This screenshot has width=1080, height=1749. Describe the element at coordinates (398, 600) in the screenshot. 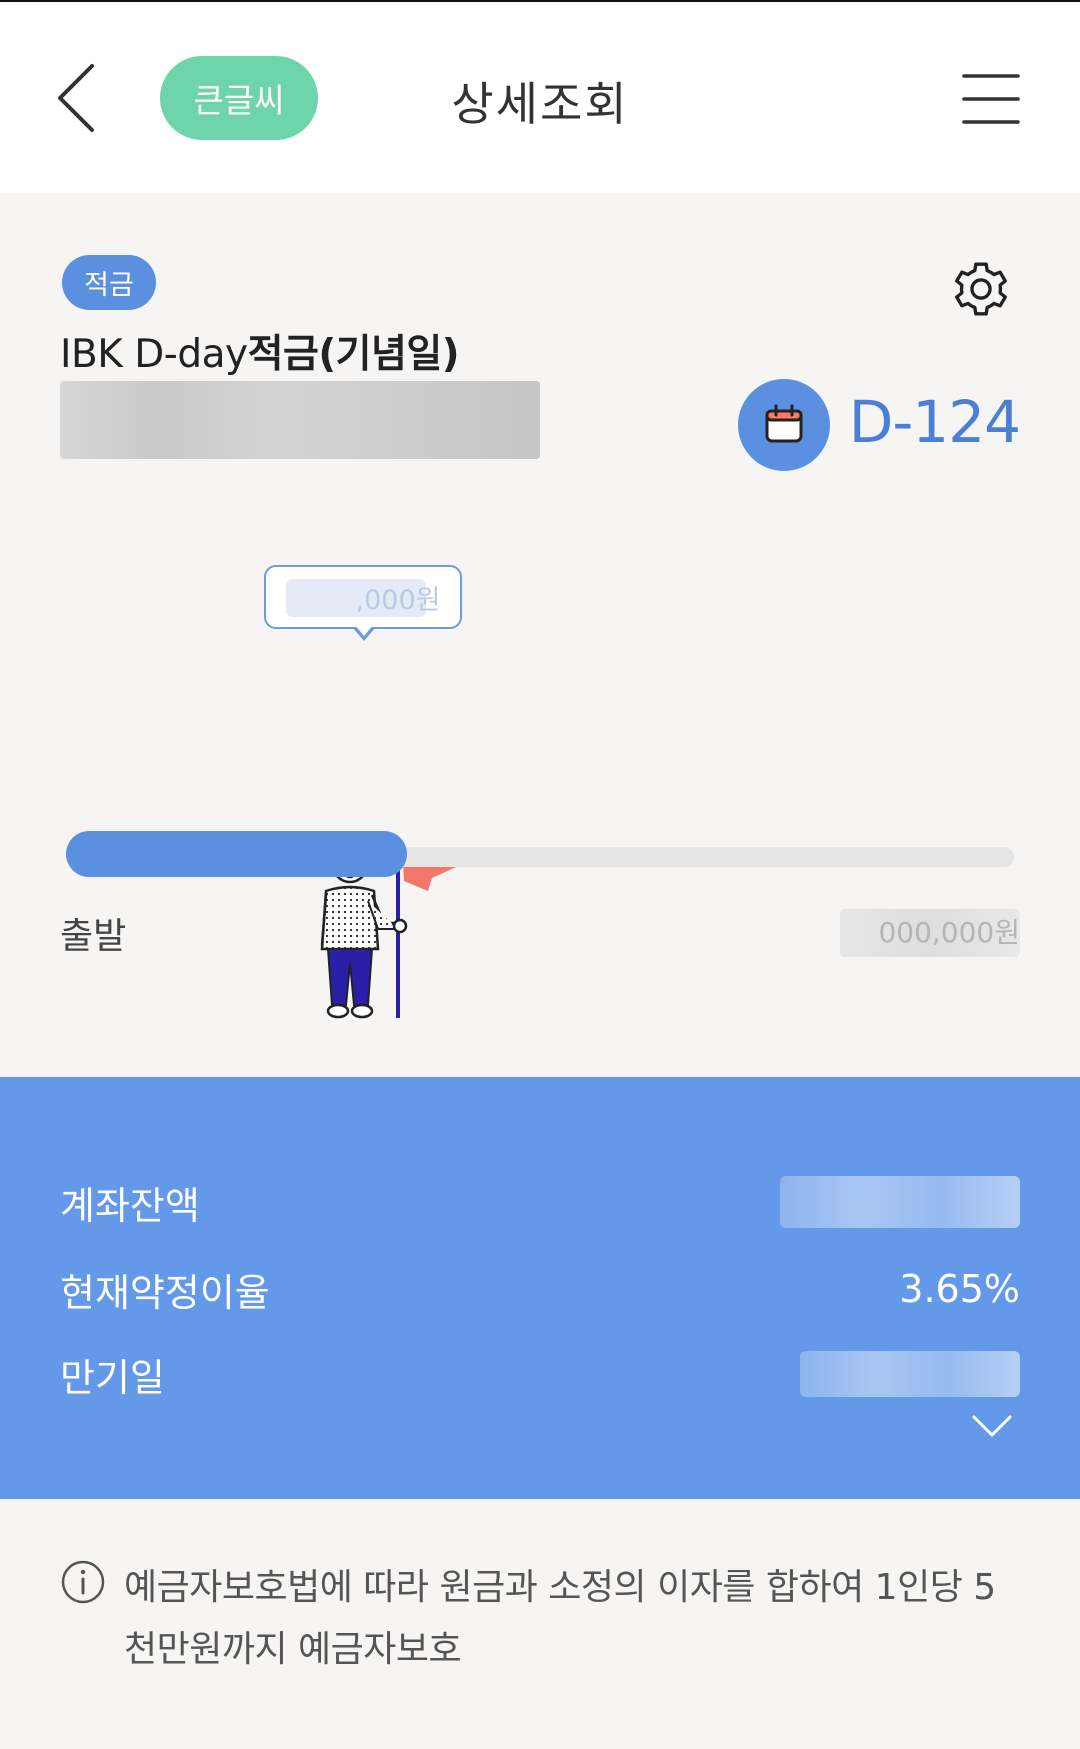

I see `tooltip-amount-text: ,000원` at that location.